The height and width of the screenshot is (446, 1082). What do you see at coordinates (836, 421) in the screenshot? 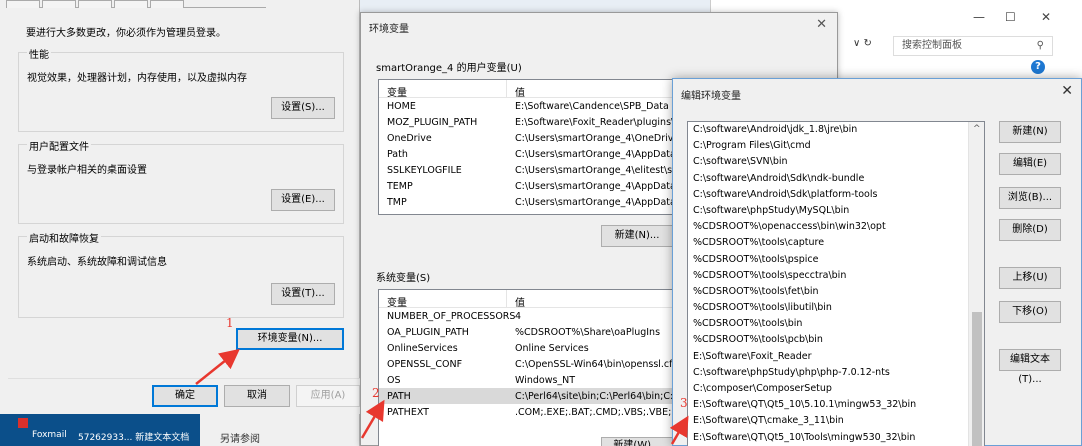
I see `list-item: E:\Software\QT\cmake_3_11\bin` at bounding box center [836, 421].